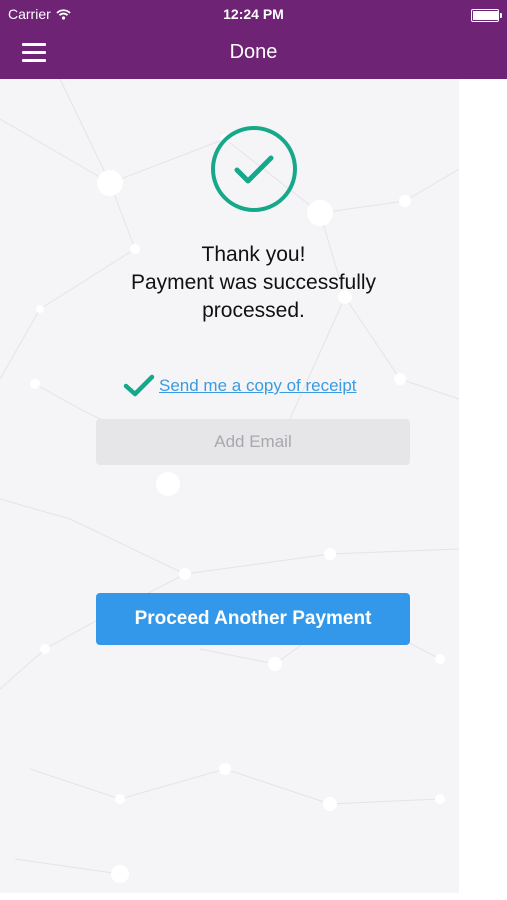 This screenshot has height=900, width=507. What do you see at coordinates (253, 442) in the screenshot?
I see `email-field` at bounding box center [253, 442].